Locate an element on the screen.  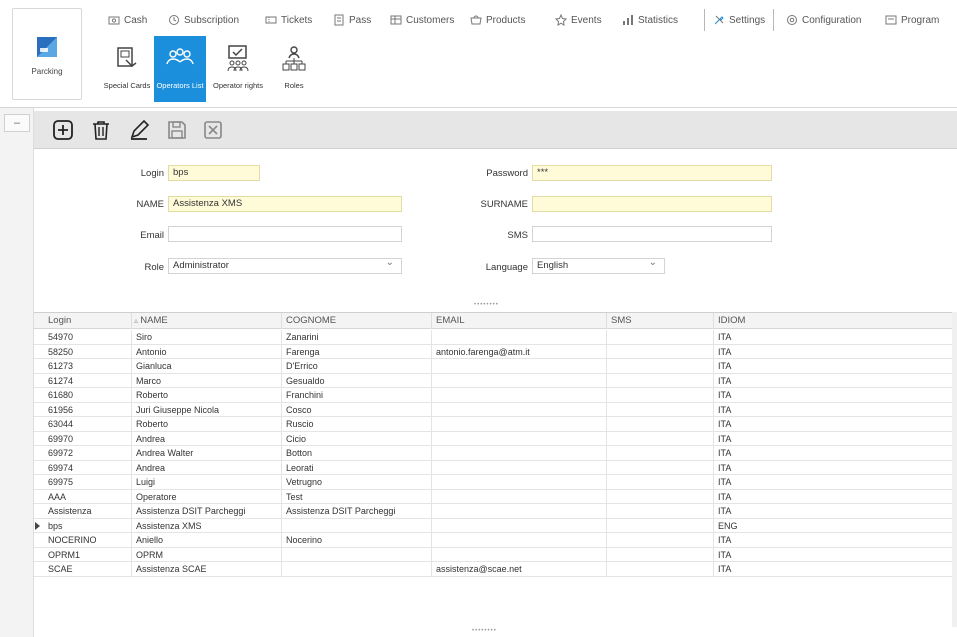
delete-button is located at coordinates (101, 130).